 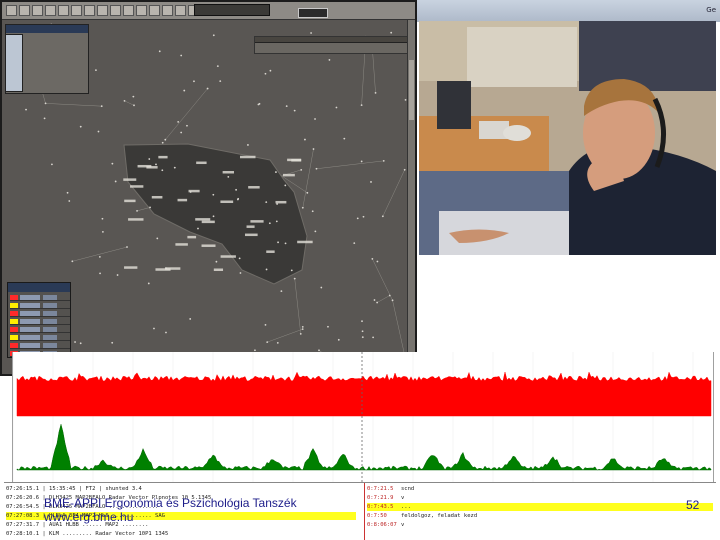 What do you see at coordinates (711, 10) in the screenshot?
I see `top-strip-label: Ge` at bounding box center [711, 10].